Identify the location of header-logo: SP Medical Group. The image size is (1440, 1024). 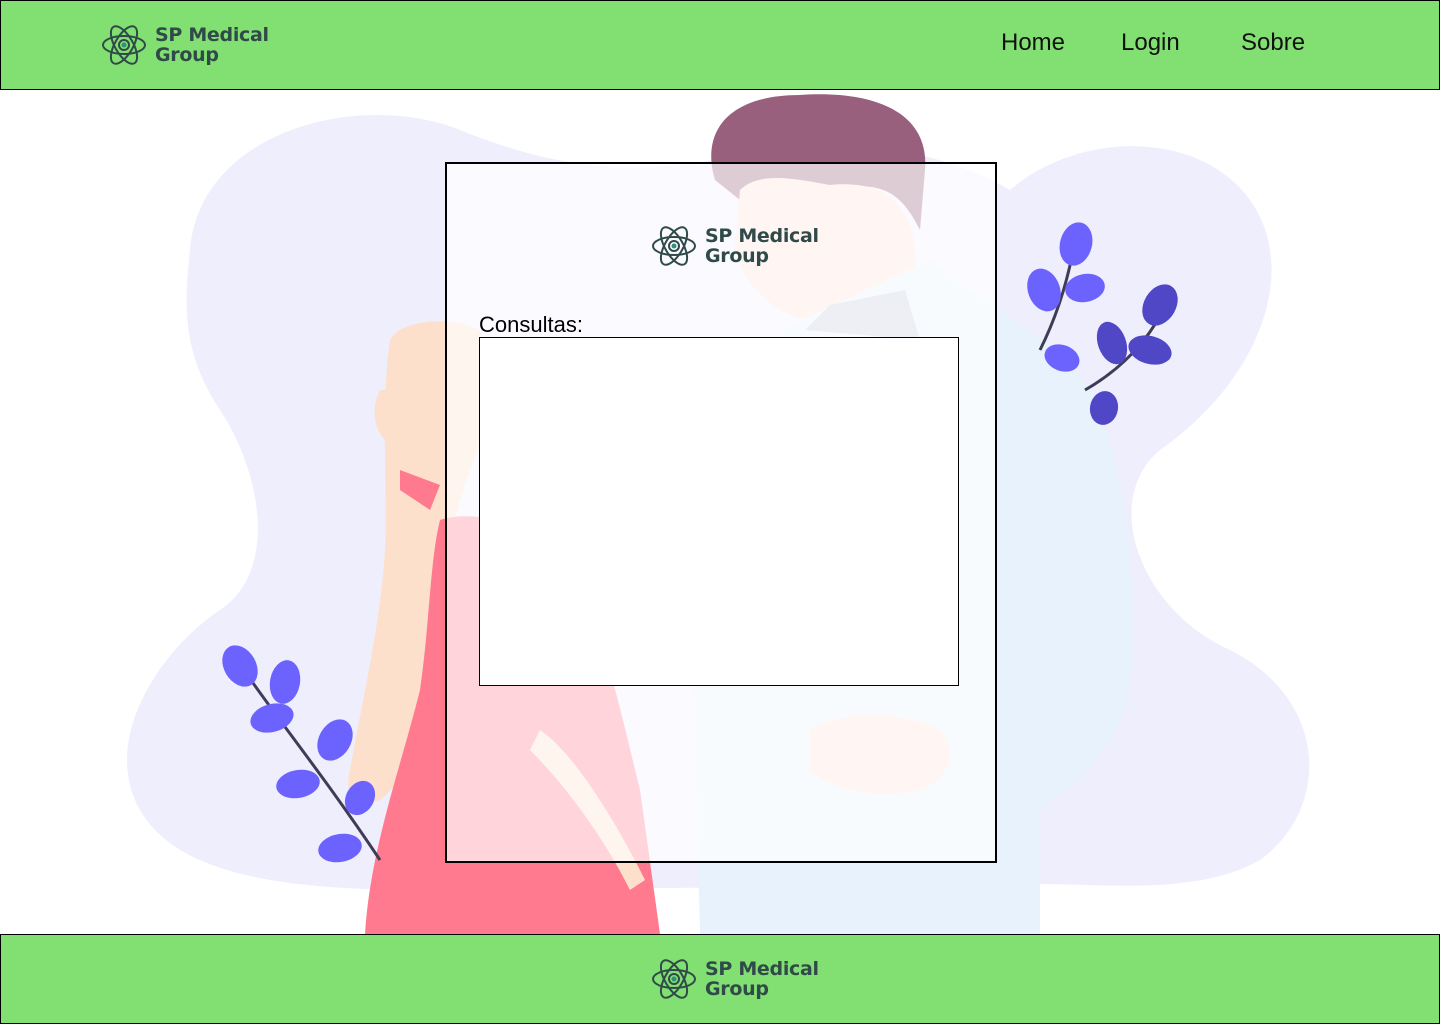
(185, 45).